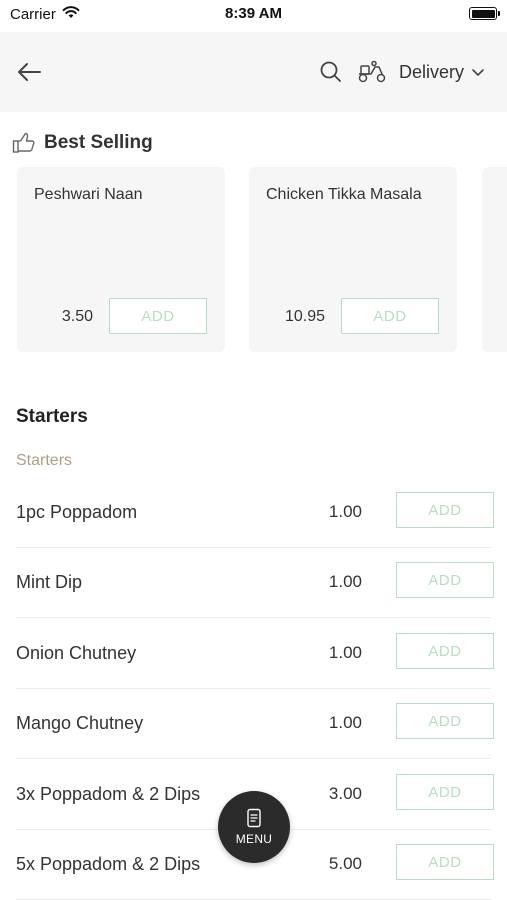  Describe the element at coordinates (255, 583) in the screenshot. I see `menu-item-row: Mint Dip 1.00 ADD` at that location.